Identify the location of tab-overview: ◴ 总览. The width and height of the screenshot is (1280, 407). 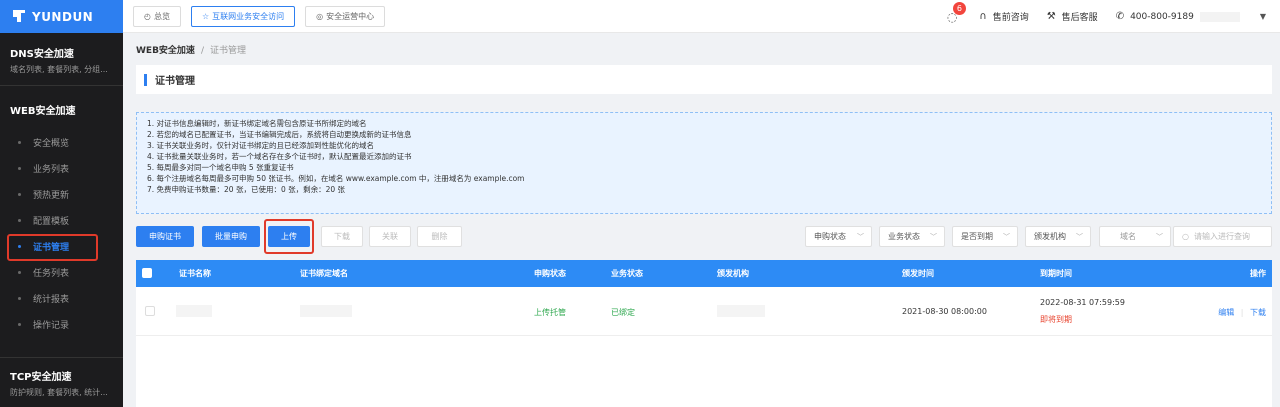
(157, 16).